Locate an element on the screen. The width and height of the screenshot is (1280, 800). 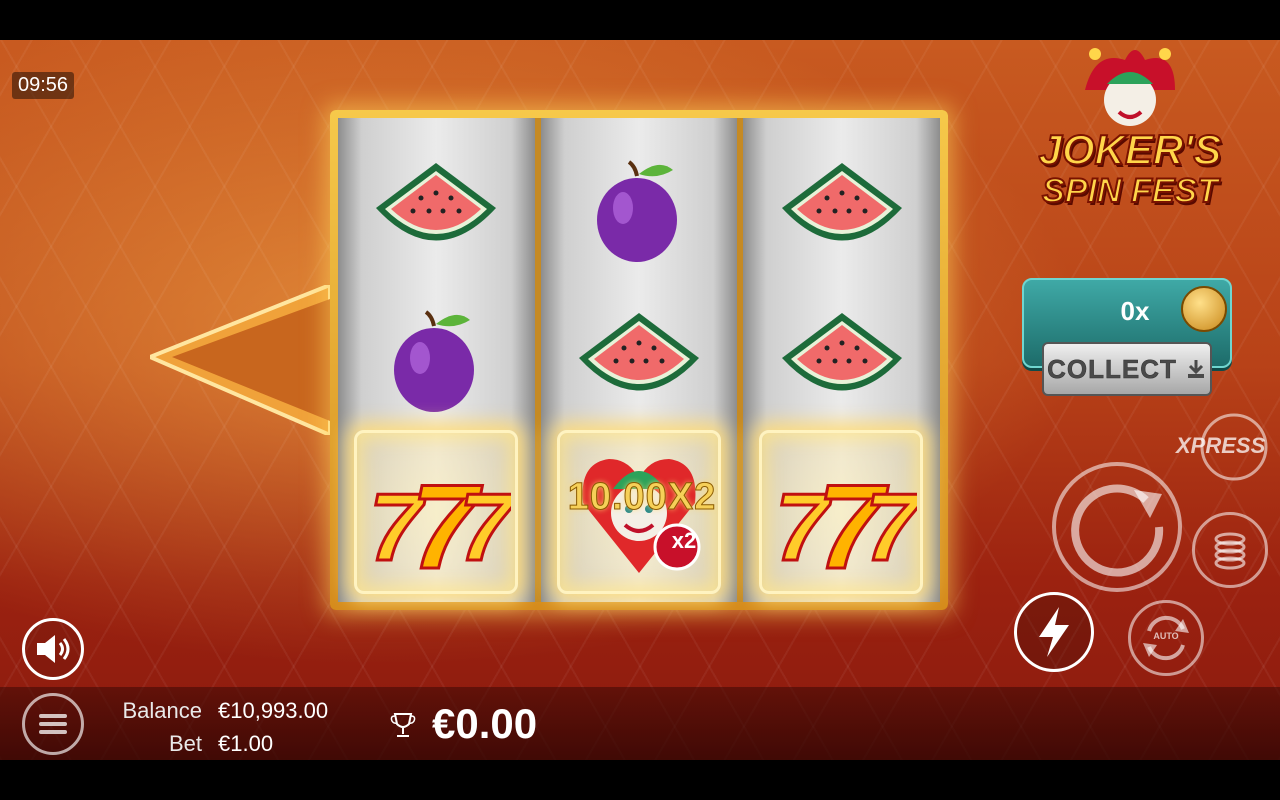
clock: 09:56 is located at coordinates (43, 85).